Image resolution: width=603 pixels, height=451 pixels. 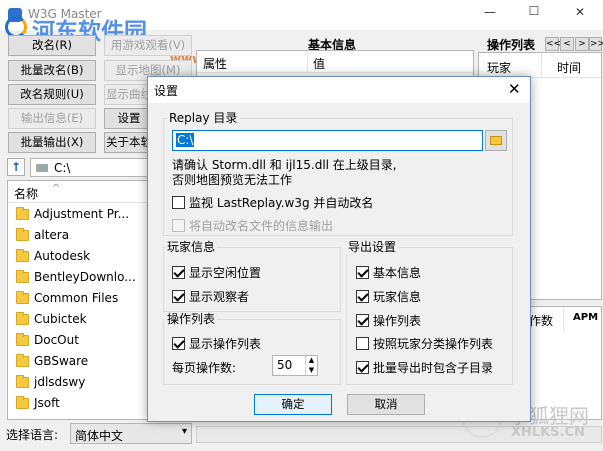 What do you see at coordinates (216, 272) in the screenshot?
I see `show-idle-checkbox: 显示空闲位置` at bounding box center [216, 272].